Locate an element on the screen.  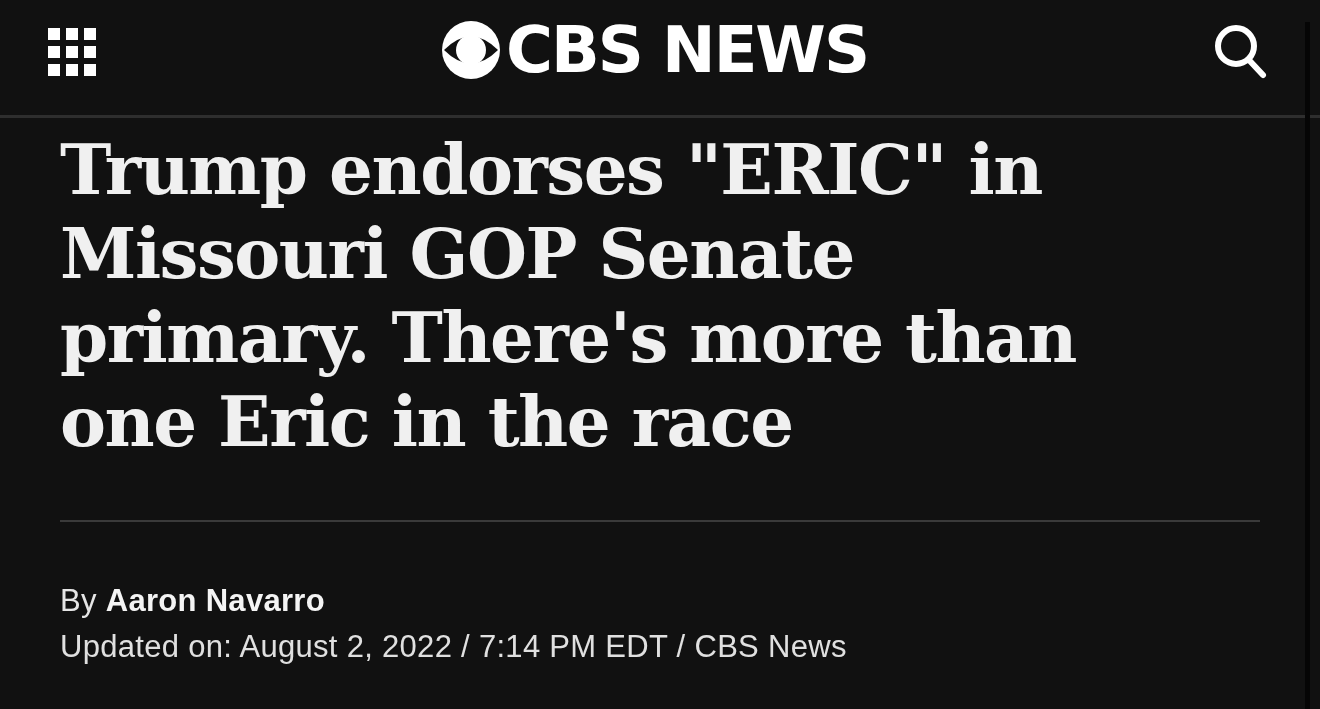
grid-menu-icon is located at coordinates (72, 51).